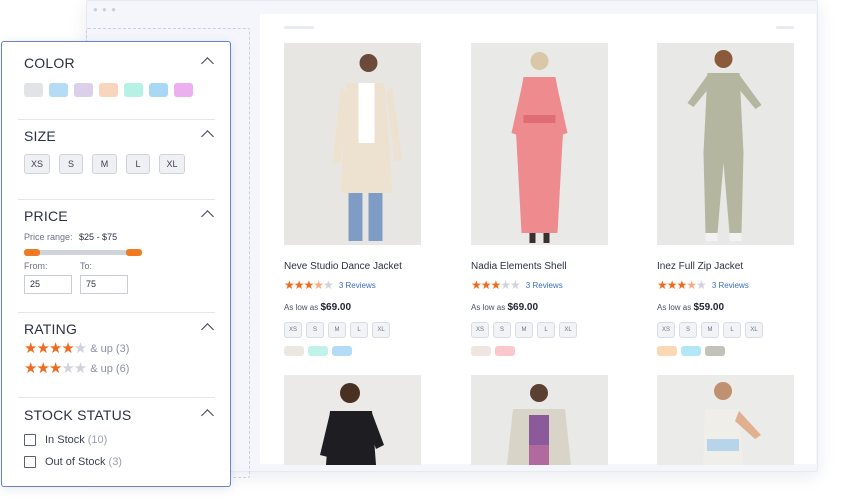  What do you see at coordinates (119, 76) in the screenshot?
I see `color-filter: COLOR` at bounding box center [119, 76].